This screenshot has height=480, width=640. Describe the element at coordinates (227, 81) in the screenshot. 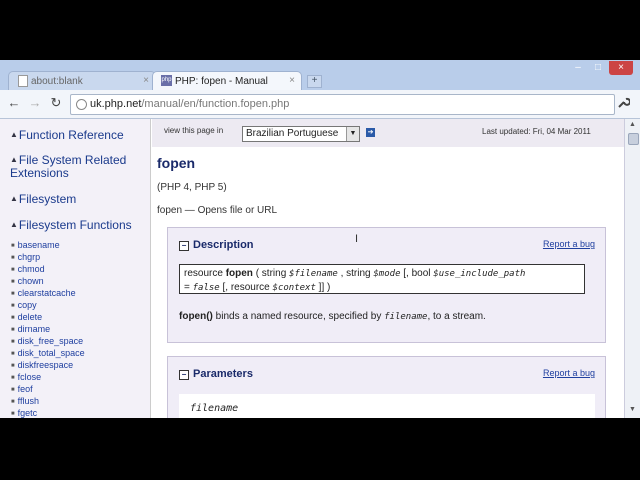

I see `tab-php-fopen: php PHP: fopen - Manual ×` at that location.